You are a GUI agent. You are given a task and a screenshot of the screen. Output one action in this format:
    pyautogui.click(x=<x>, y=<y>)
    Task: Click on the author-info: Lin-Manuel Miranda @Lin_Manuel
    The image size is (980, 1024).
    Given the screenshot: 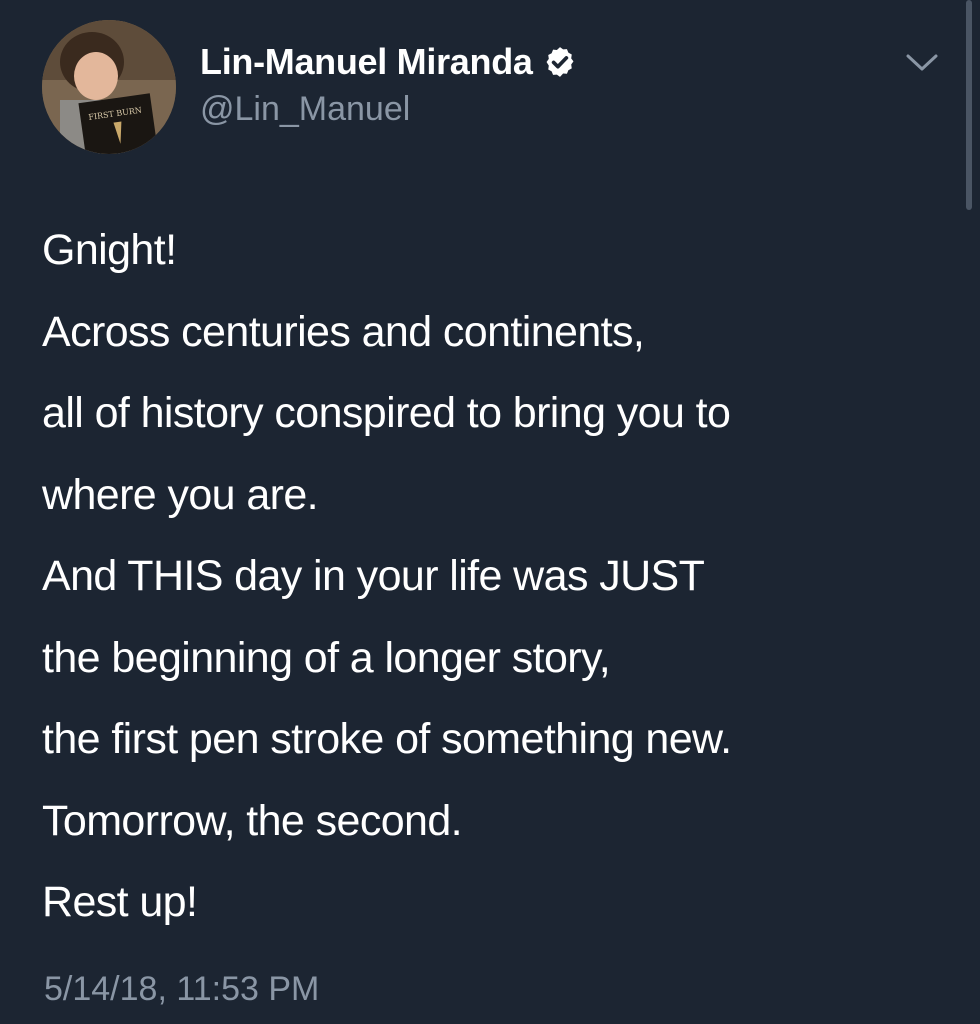 What is the action you would take?
    pyautogui.click(x=388, y=84)
    